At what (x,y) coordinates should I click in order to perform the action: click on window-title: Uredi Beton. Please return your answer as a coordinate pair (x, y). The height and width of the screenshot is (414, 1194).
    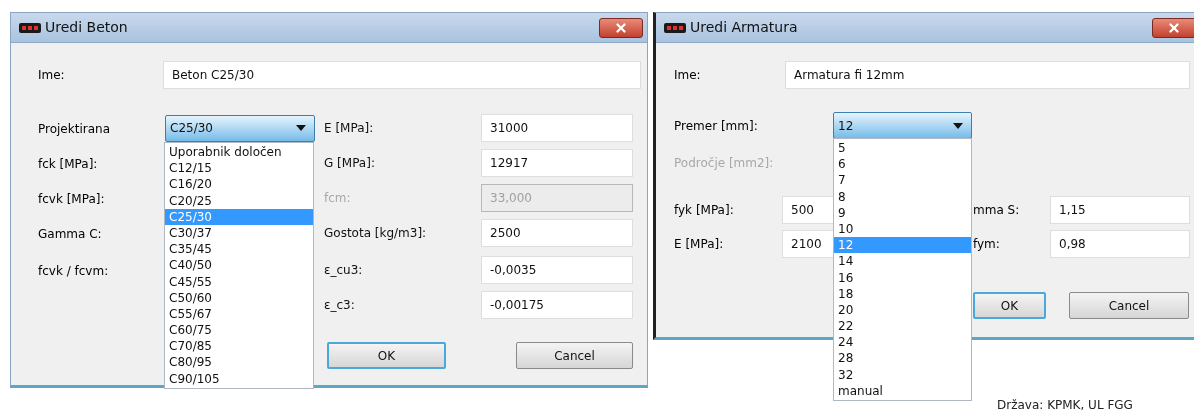
    Looking at the image, I should click on (86, 27).